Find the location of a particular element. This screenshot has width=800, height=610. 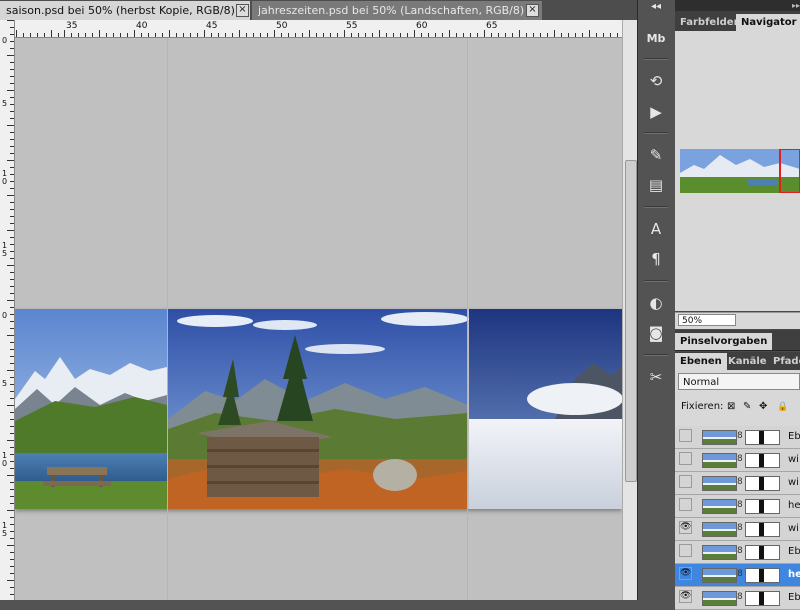

navigator-panel is located at coordinates (737, 171).